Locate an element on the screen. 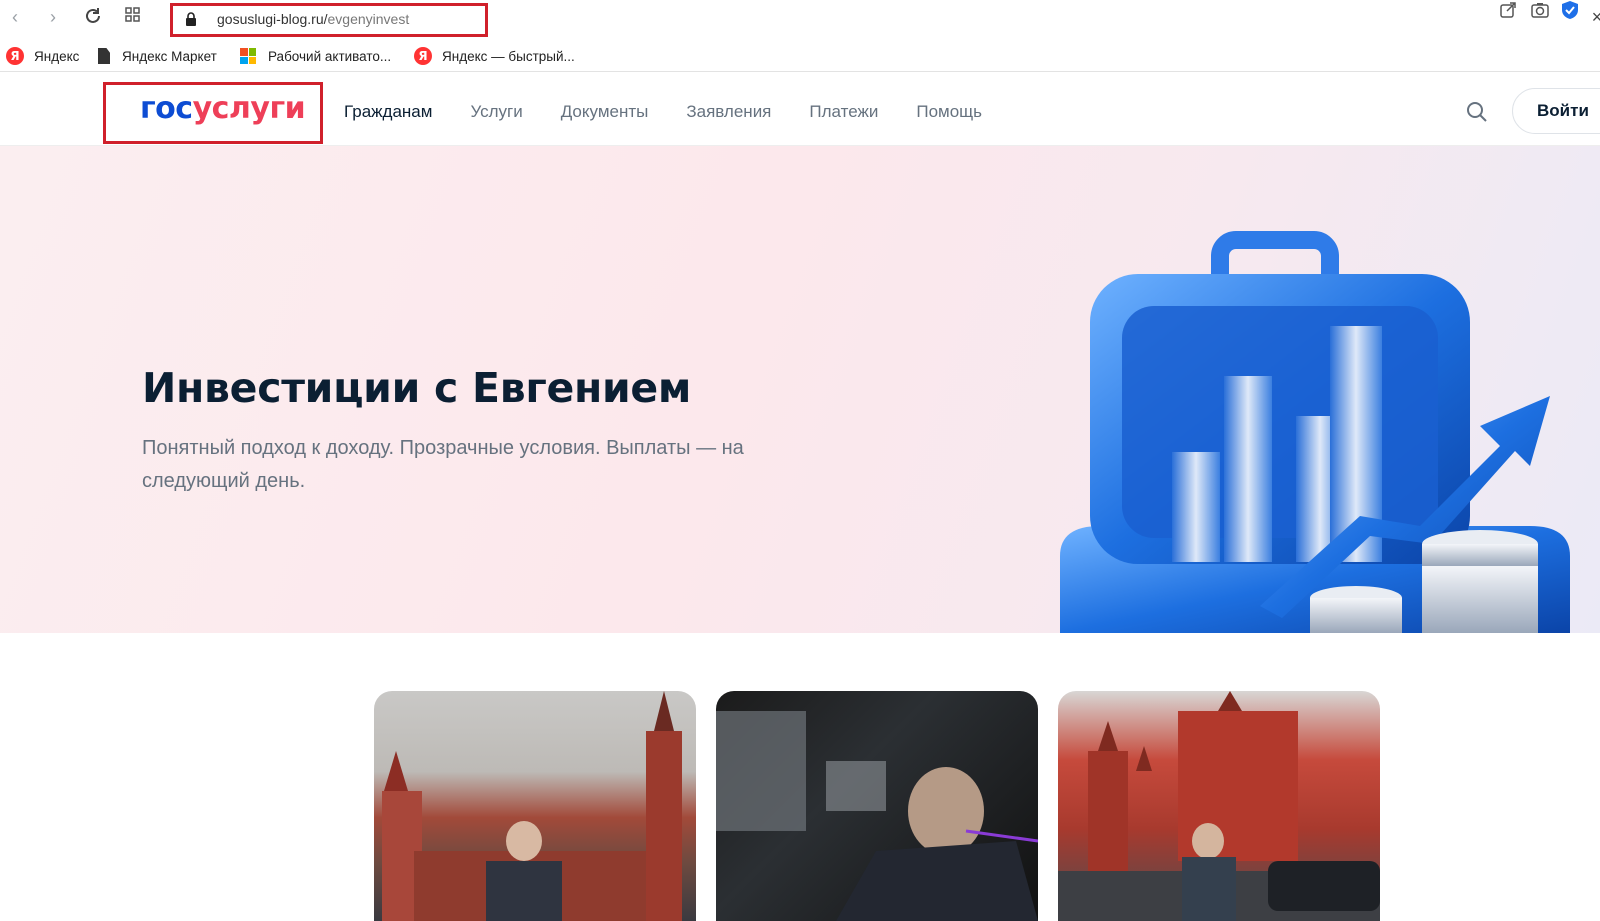 The height and width of the screenshot is (921, 1600). bookmark-label: Яндекс is located at coordinates (57, 56).